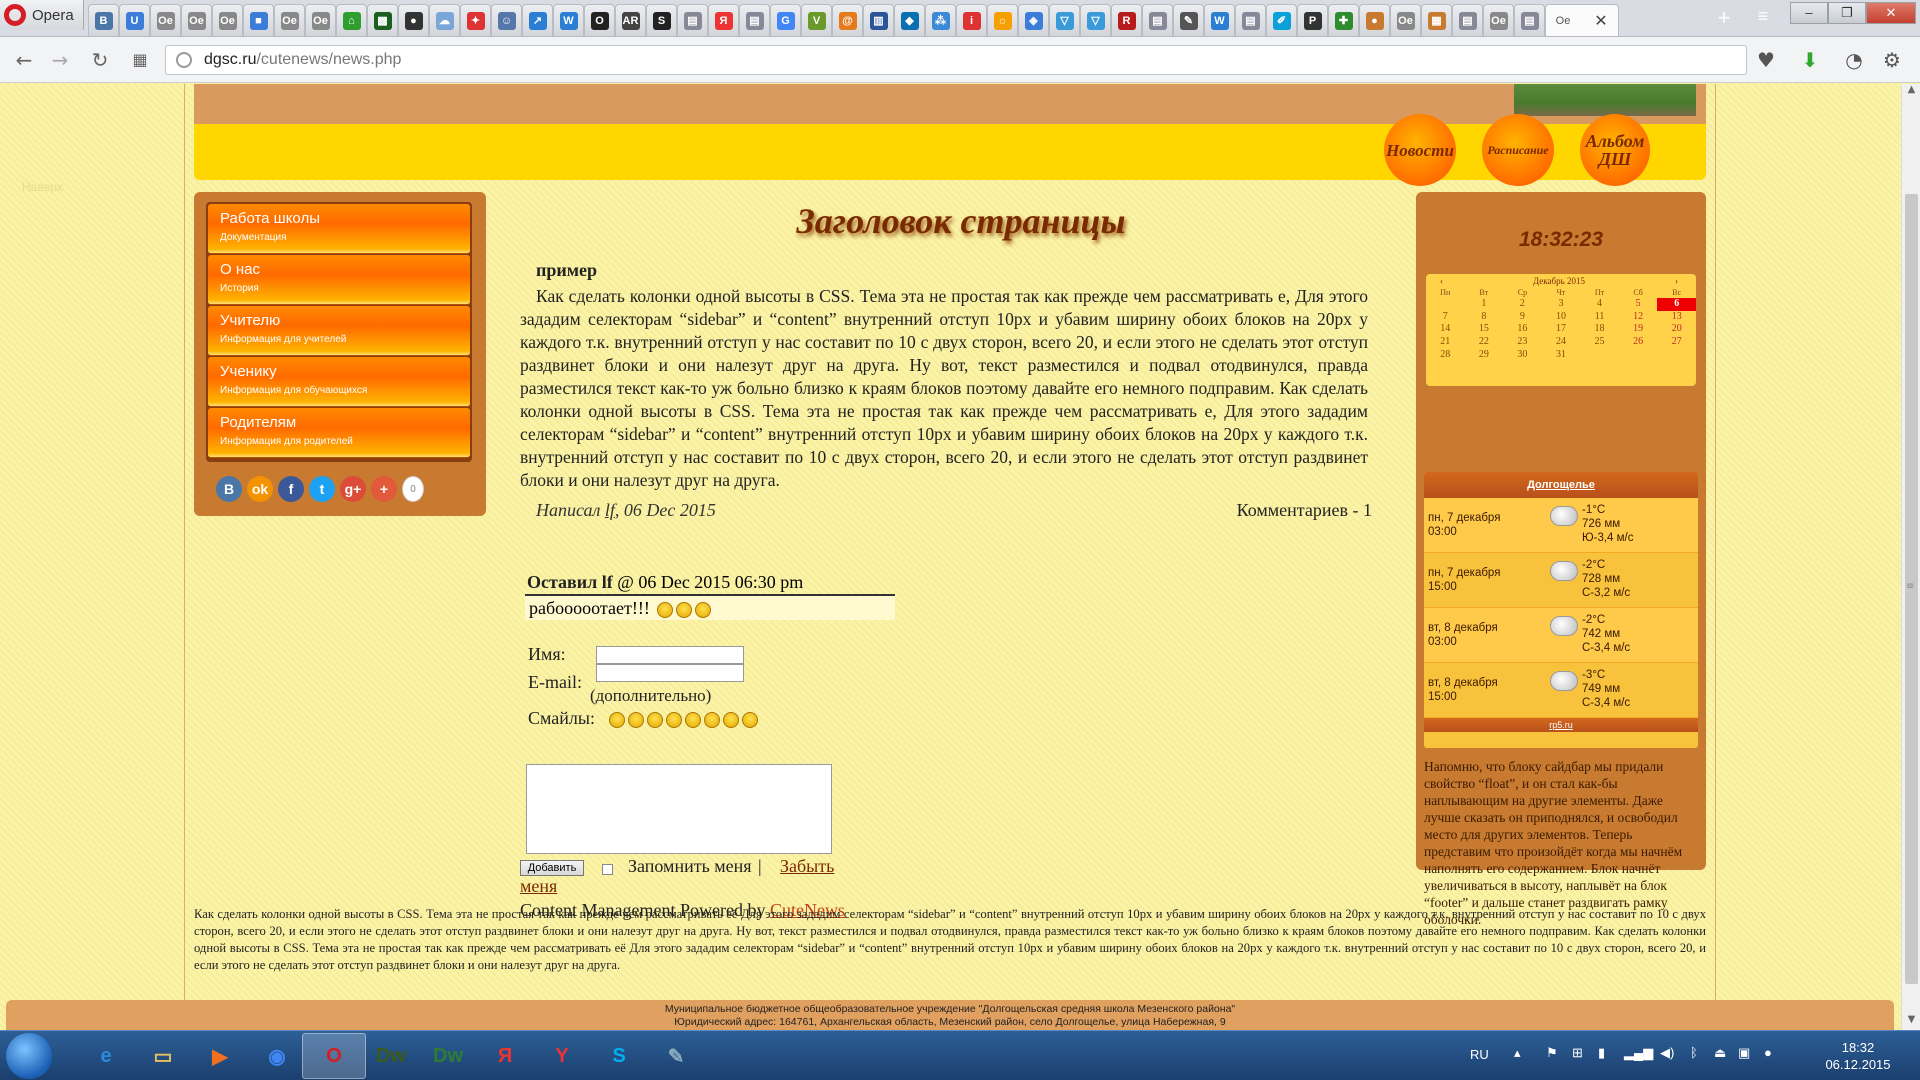 This screenshot has height=1080, width=1920. Describe the element at coordinates (1676, 304) in the screenshot. I see `calendar-day: 6` at that location.